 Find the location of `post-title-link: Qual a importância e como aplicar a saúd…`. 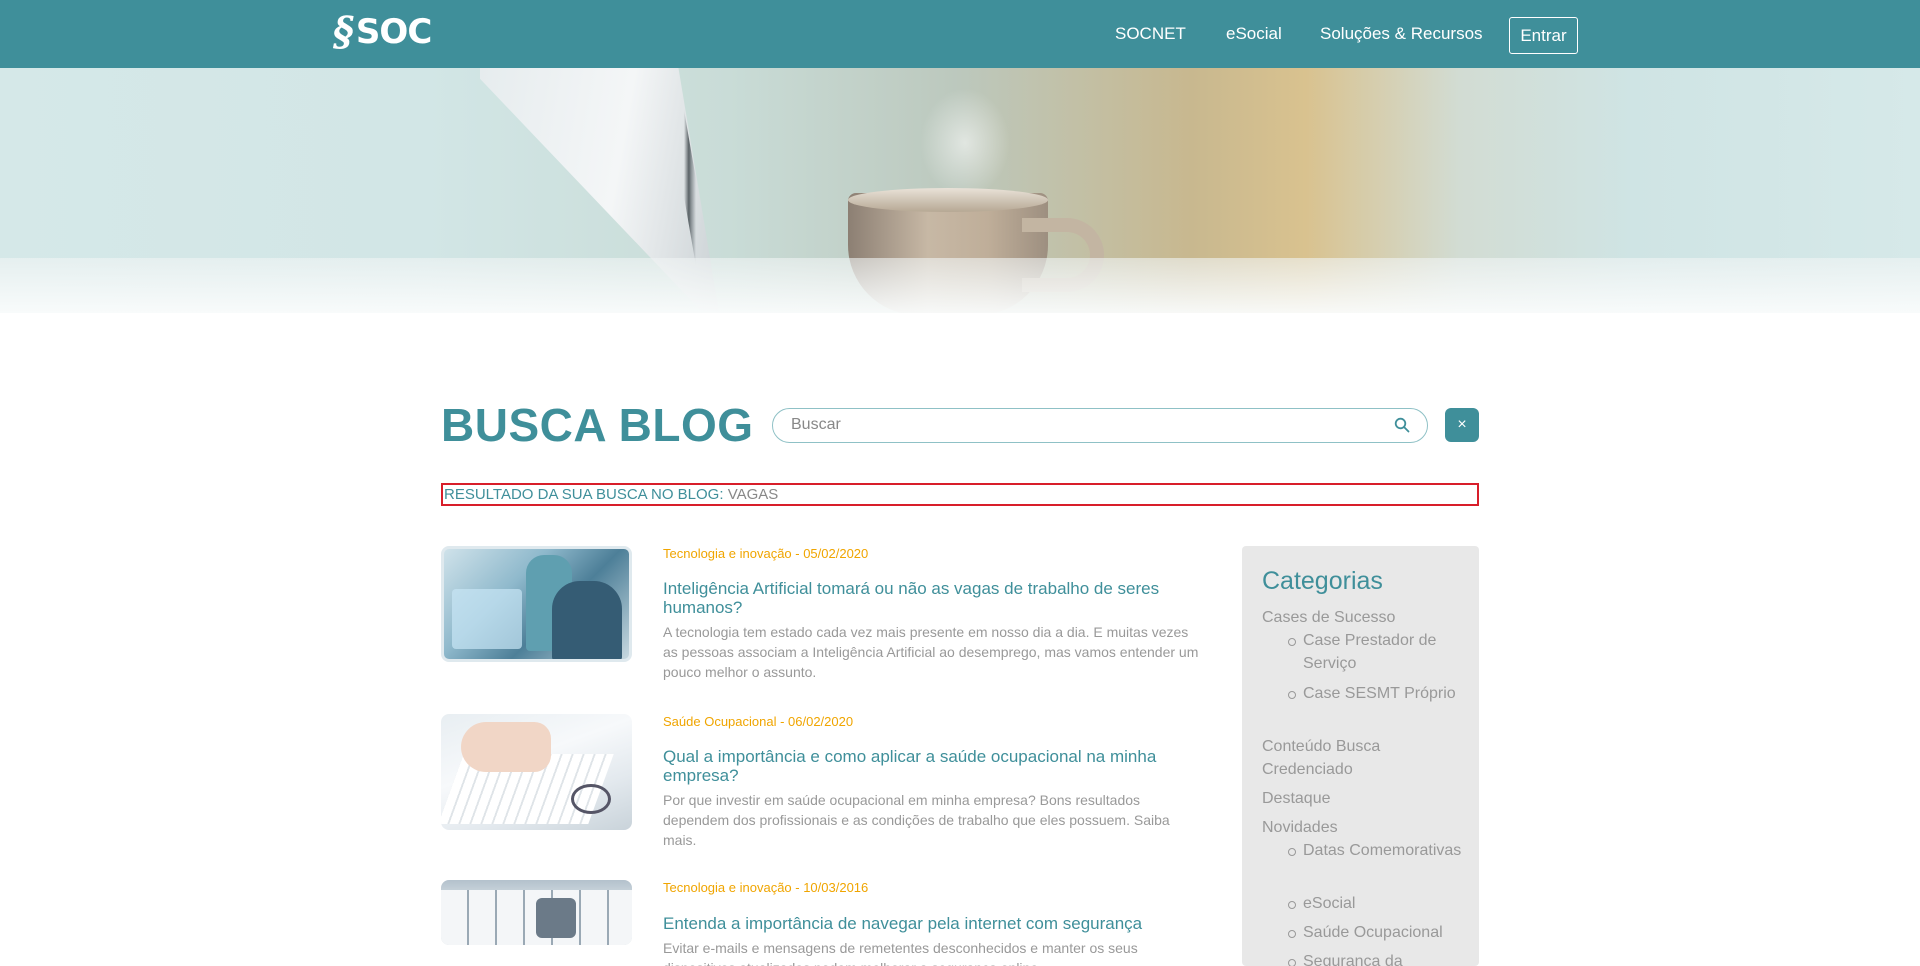

post-title-link: Qual a importância e como aplicar a saúd… is located at coordinates (930, 766).